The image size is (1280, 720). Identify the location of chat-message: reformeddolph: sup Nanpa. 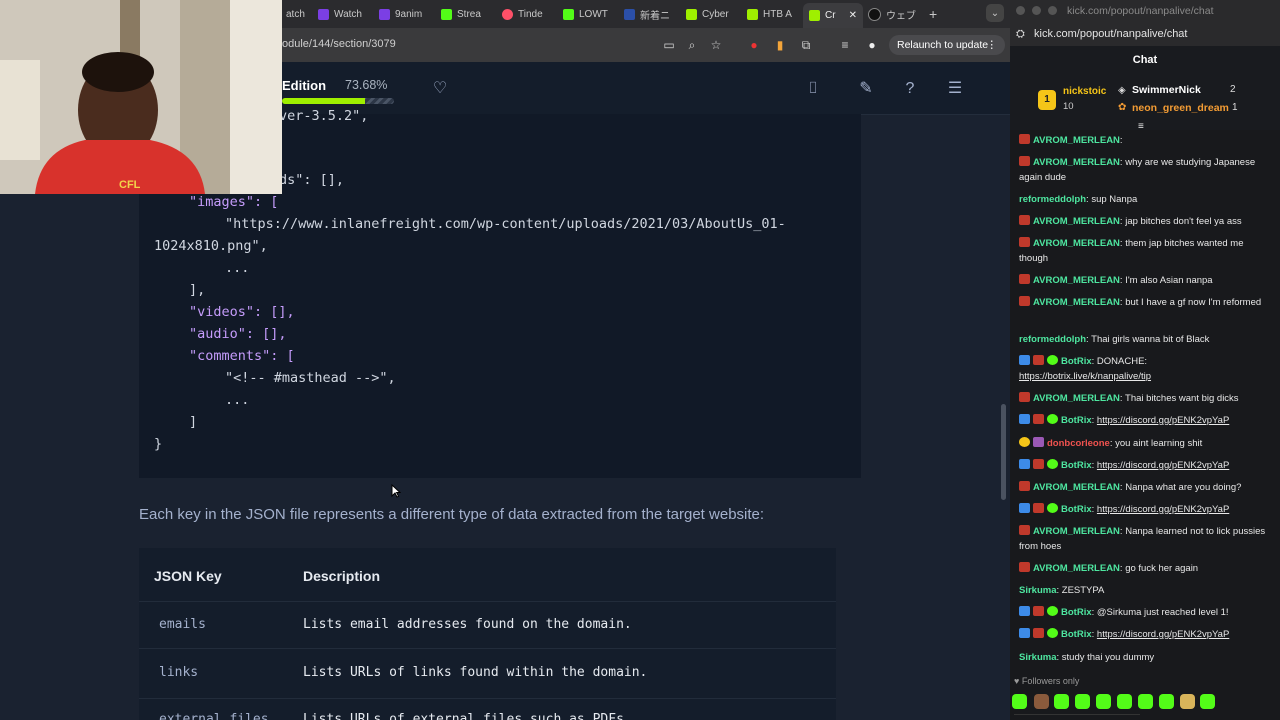
(1078, 199).